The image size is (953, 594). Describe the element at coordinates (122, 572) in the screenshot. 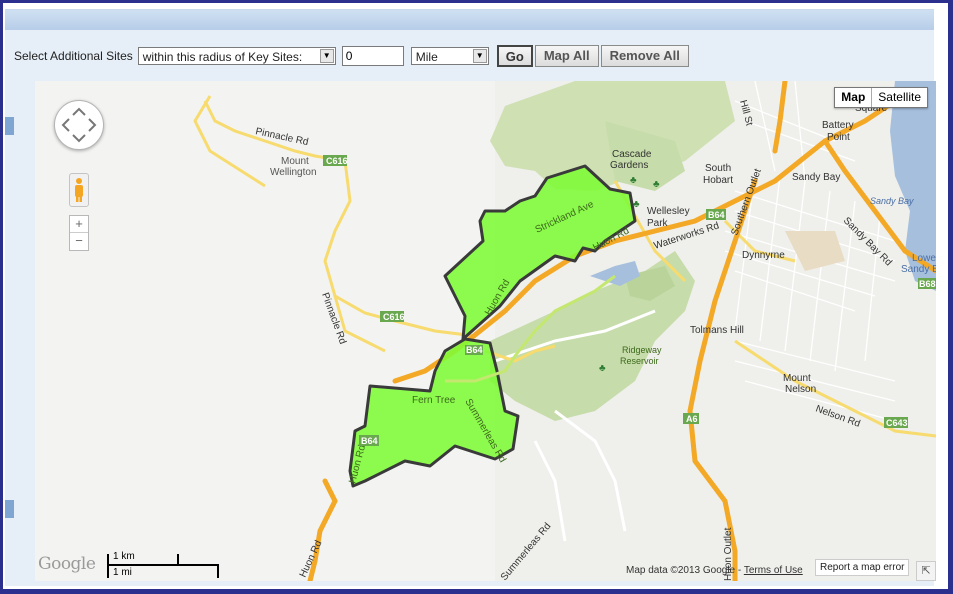

I see `scale-mi-label: 1 mi` at that location.